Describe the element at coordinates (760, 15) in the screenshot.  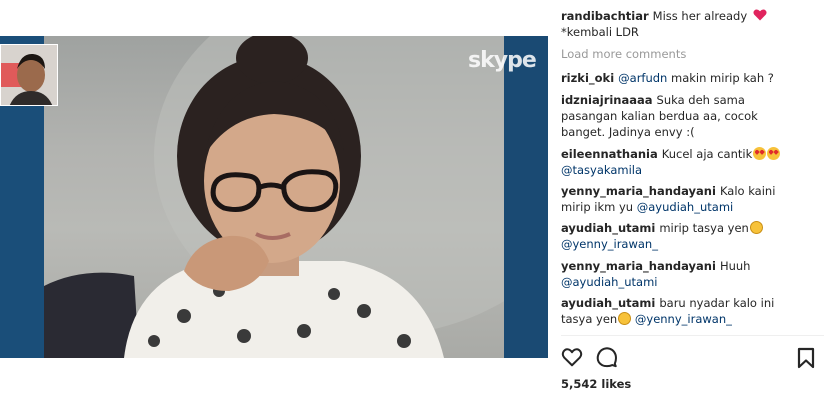
I see `heart-icon` at that location.